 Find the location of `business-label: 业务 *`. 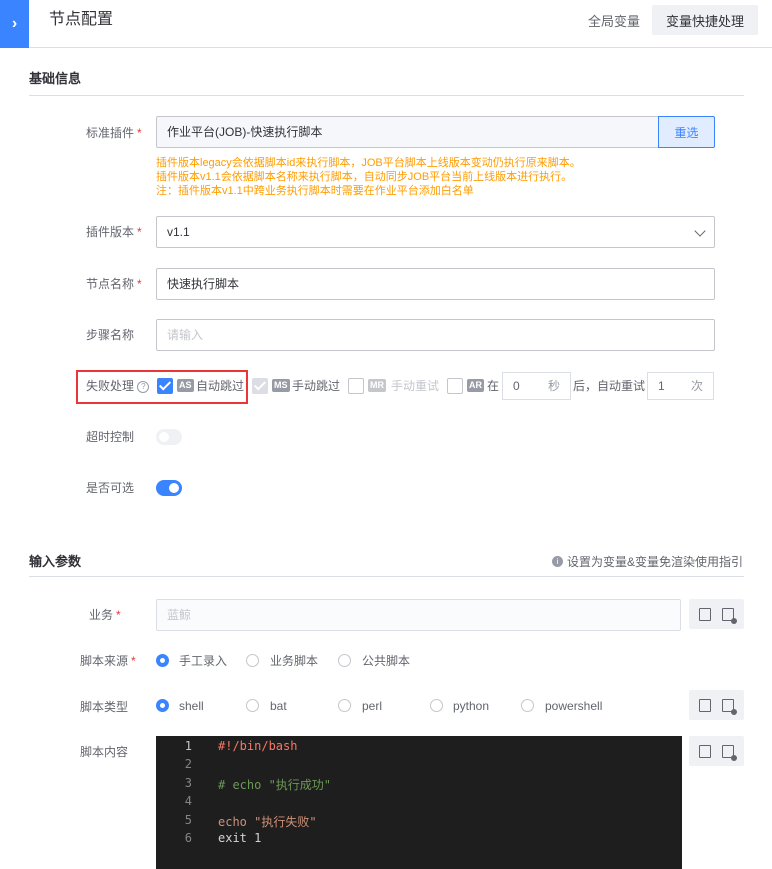

business-label: 业务 * is located at coordinates (105, 615).